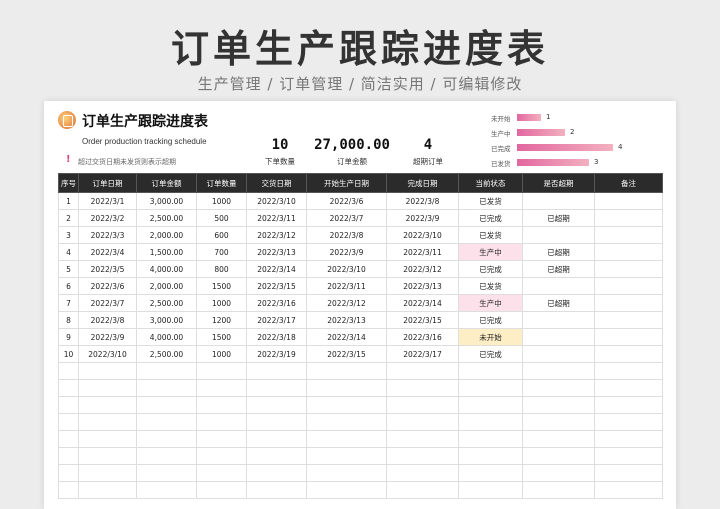 Image resolution: width=720 pixels, height=509 pixels. Describe the element at coordinates (558, 183) in the screenshot. I see `column-header: 是否超期` at that location.